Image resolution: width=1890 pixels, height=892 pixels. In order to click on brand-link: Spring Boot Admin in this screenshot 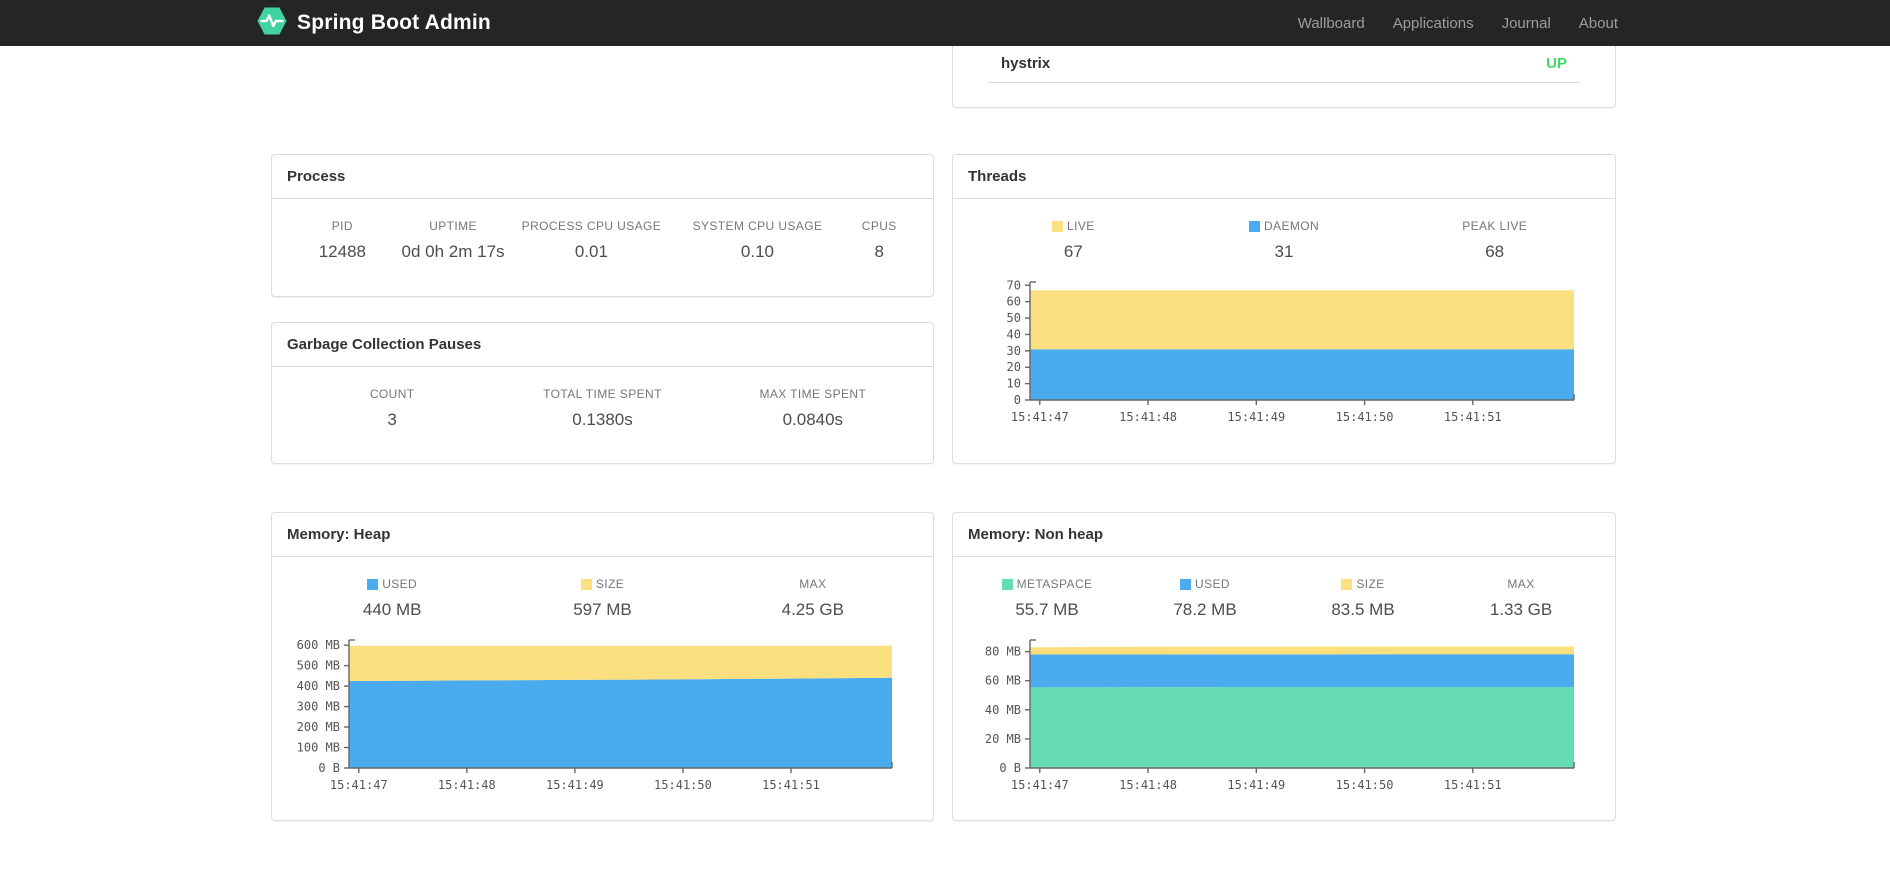, I will do `click(373, 23)`.